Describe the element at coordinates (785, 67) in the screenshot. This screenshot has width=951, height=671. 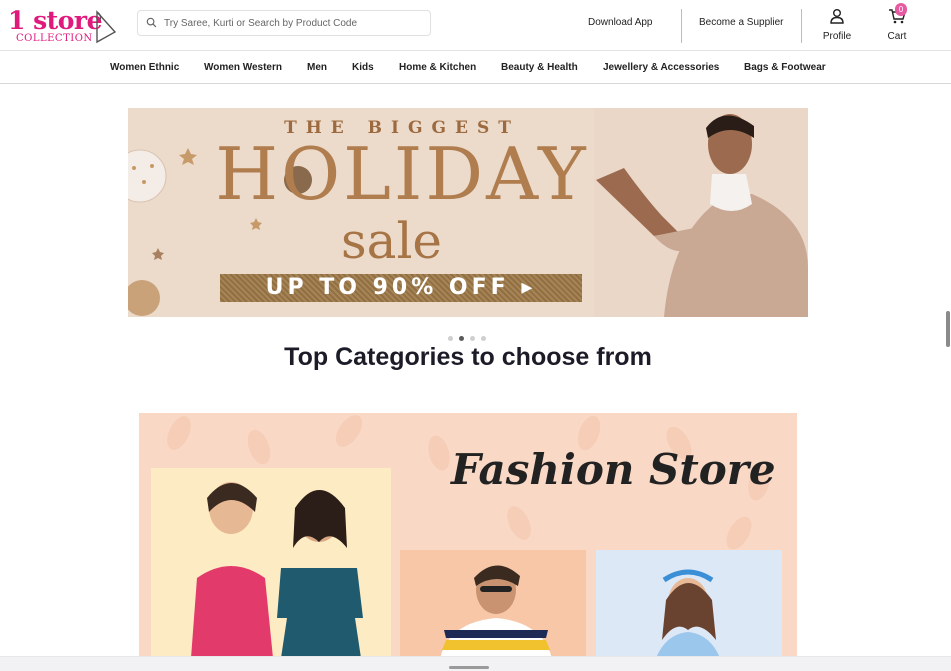
I see `nav-bags-footwear: Bags & Footwear` at that location.